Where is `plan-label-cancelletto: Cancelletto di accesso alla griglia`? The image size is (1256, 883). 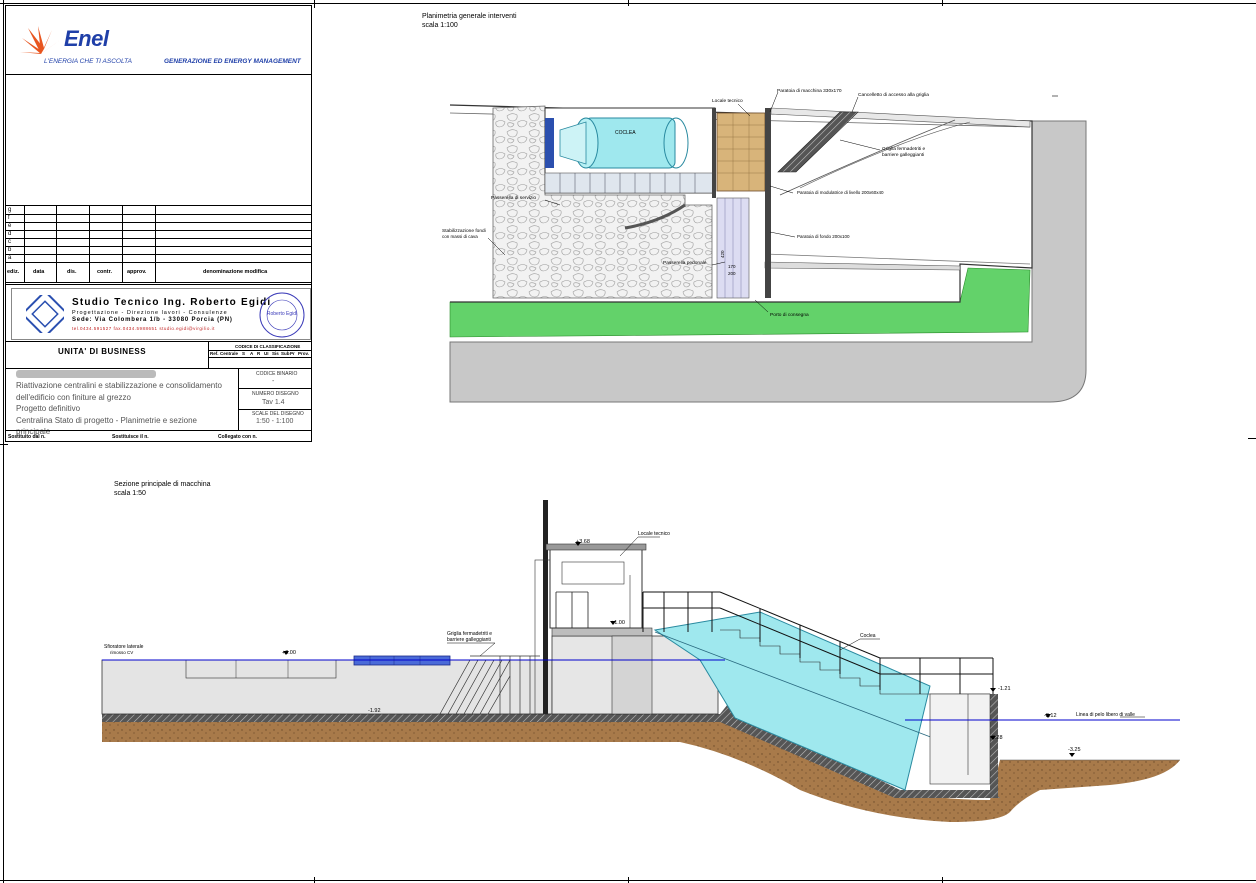 plan-label-cancelletto: Cancelletto di accesso alla griglia is located at coordinates (893, 95).